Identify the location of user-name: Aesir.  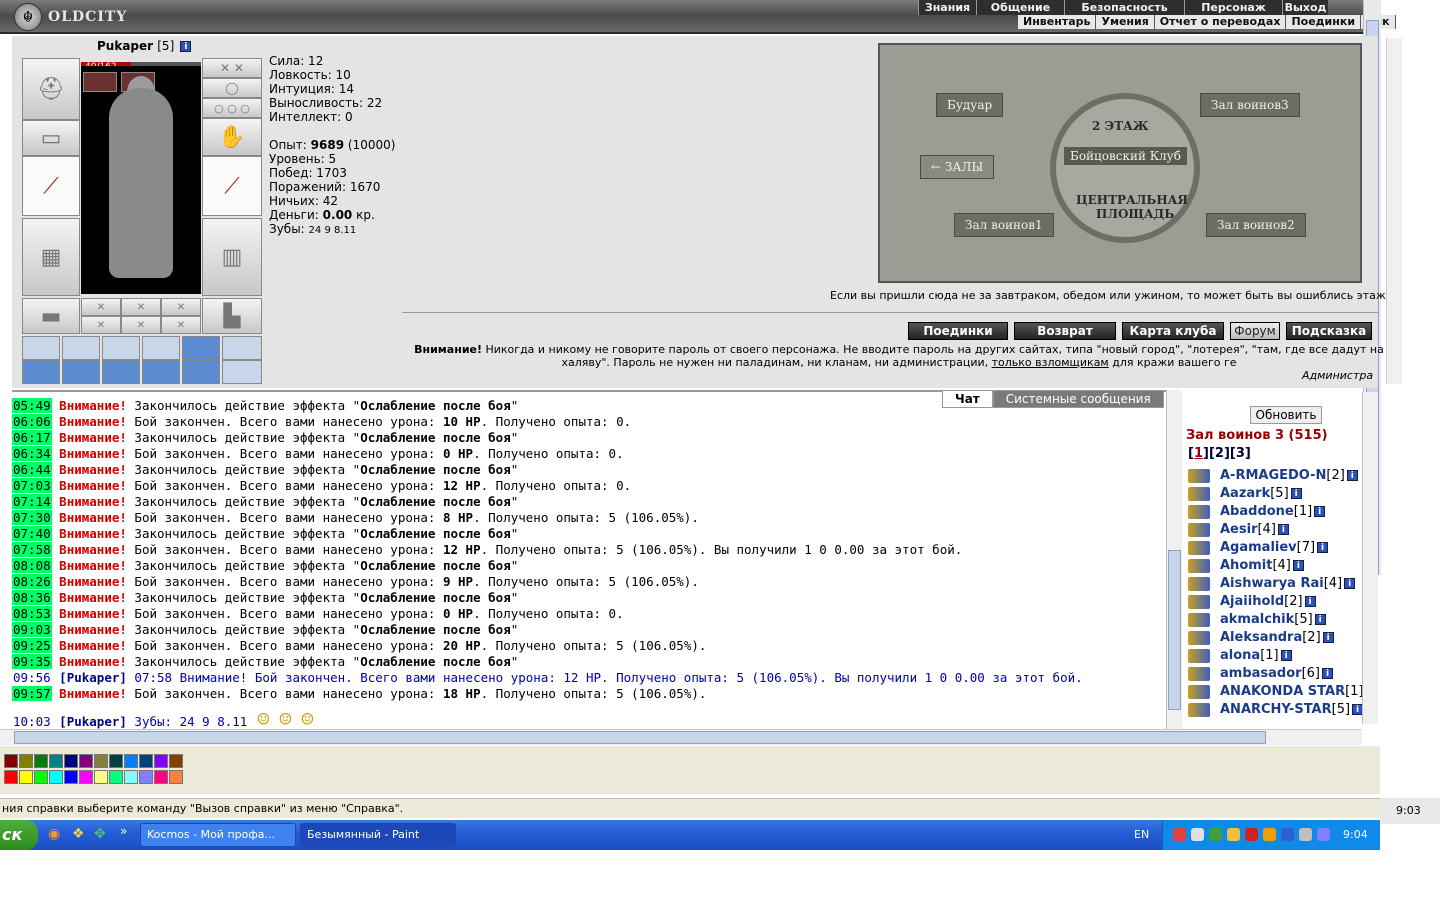
(1238, 529).